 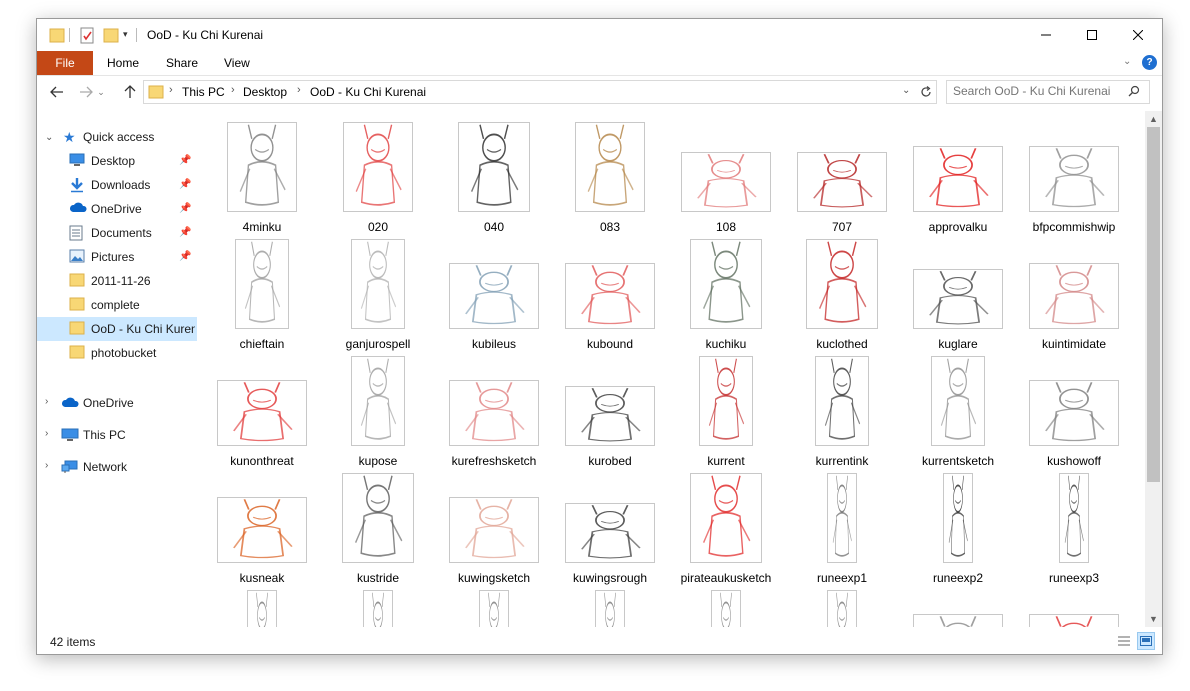 What do you see at coordinates (86, 92) in the screenshot?
I see `forward-button` at bounding box center [86, 92].